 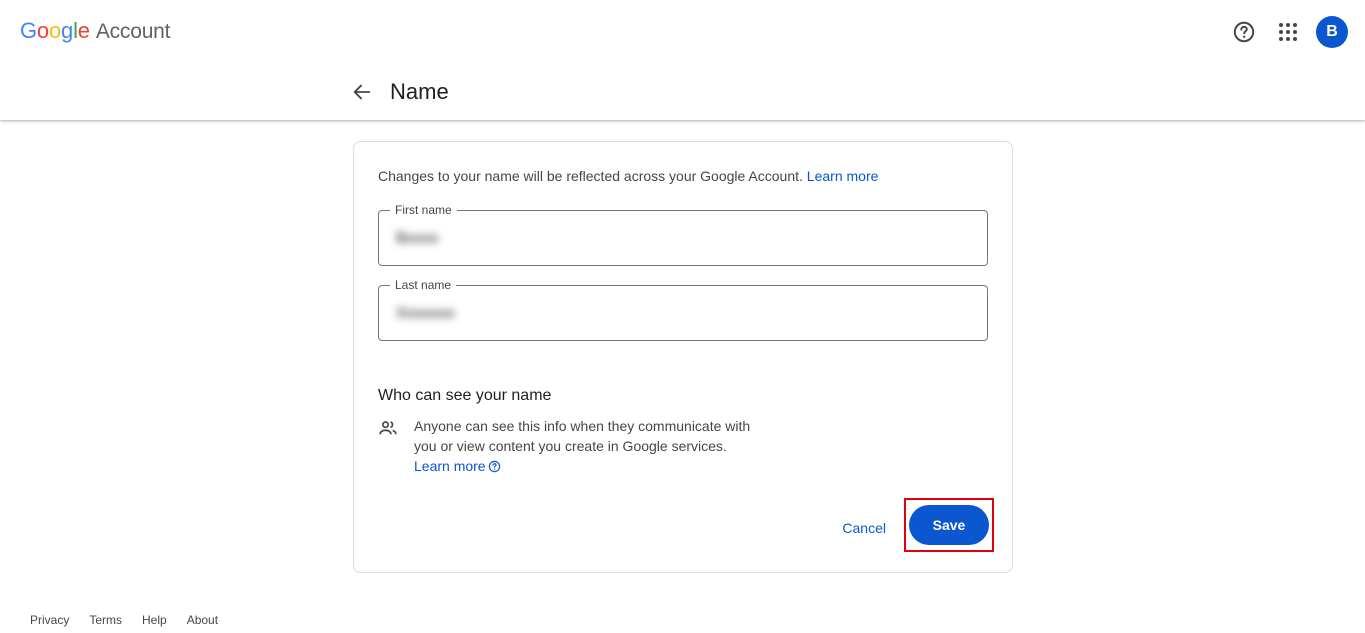 I want to click on cancel-button: Cancel, so click(x=864, y=528).